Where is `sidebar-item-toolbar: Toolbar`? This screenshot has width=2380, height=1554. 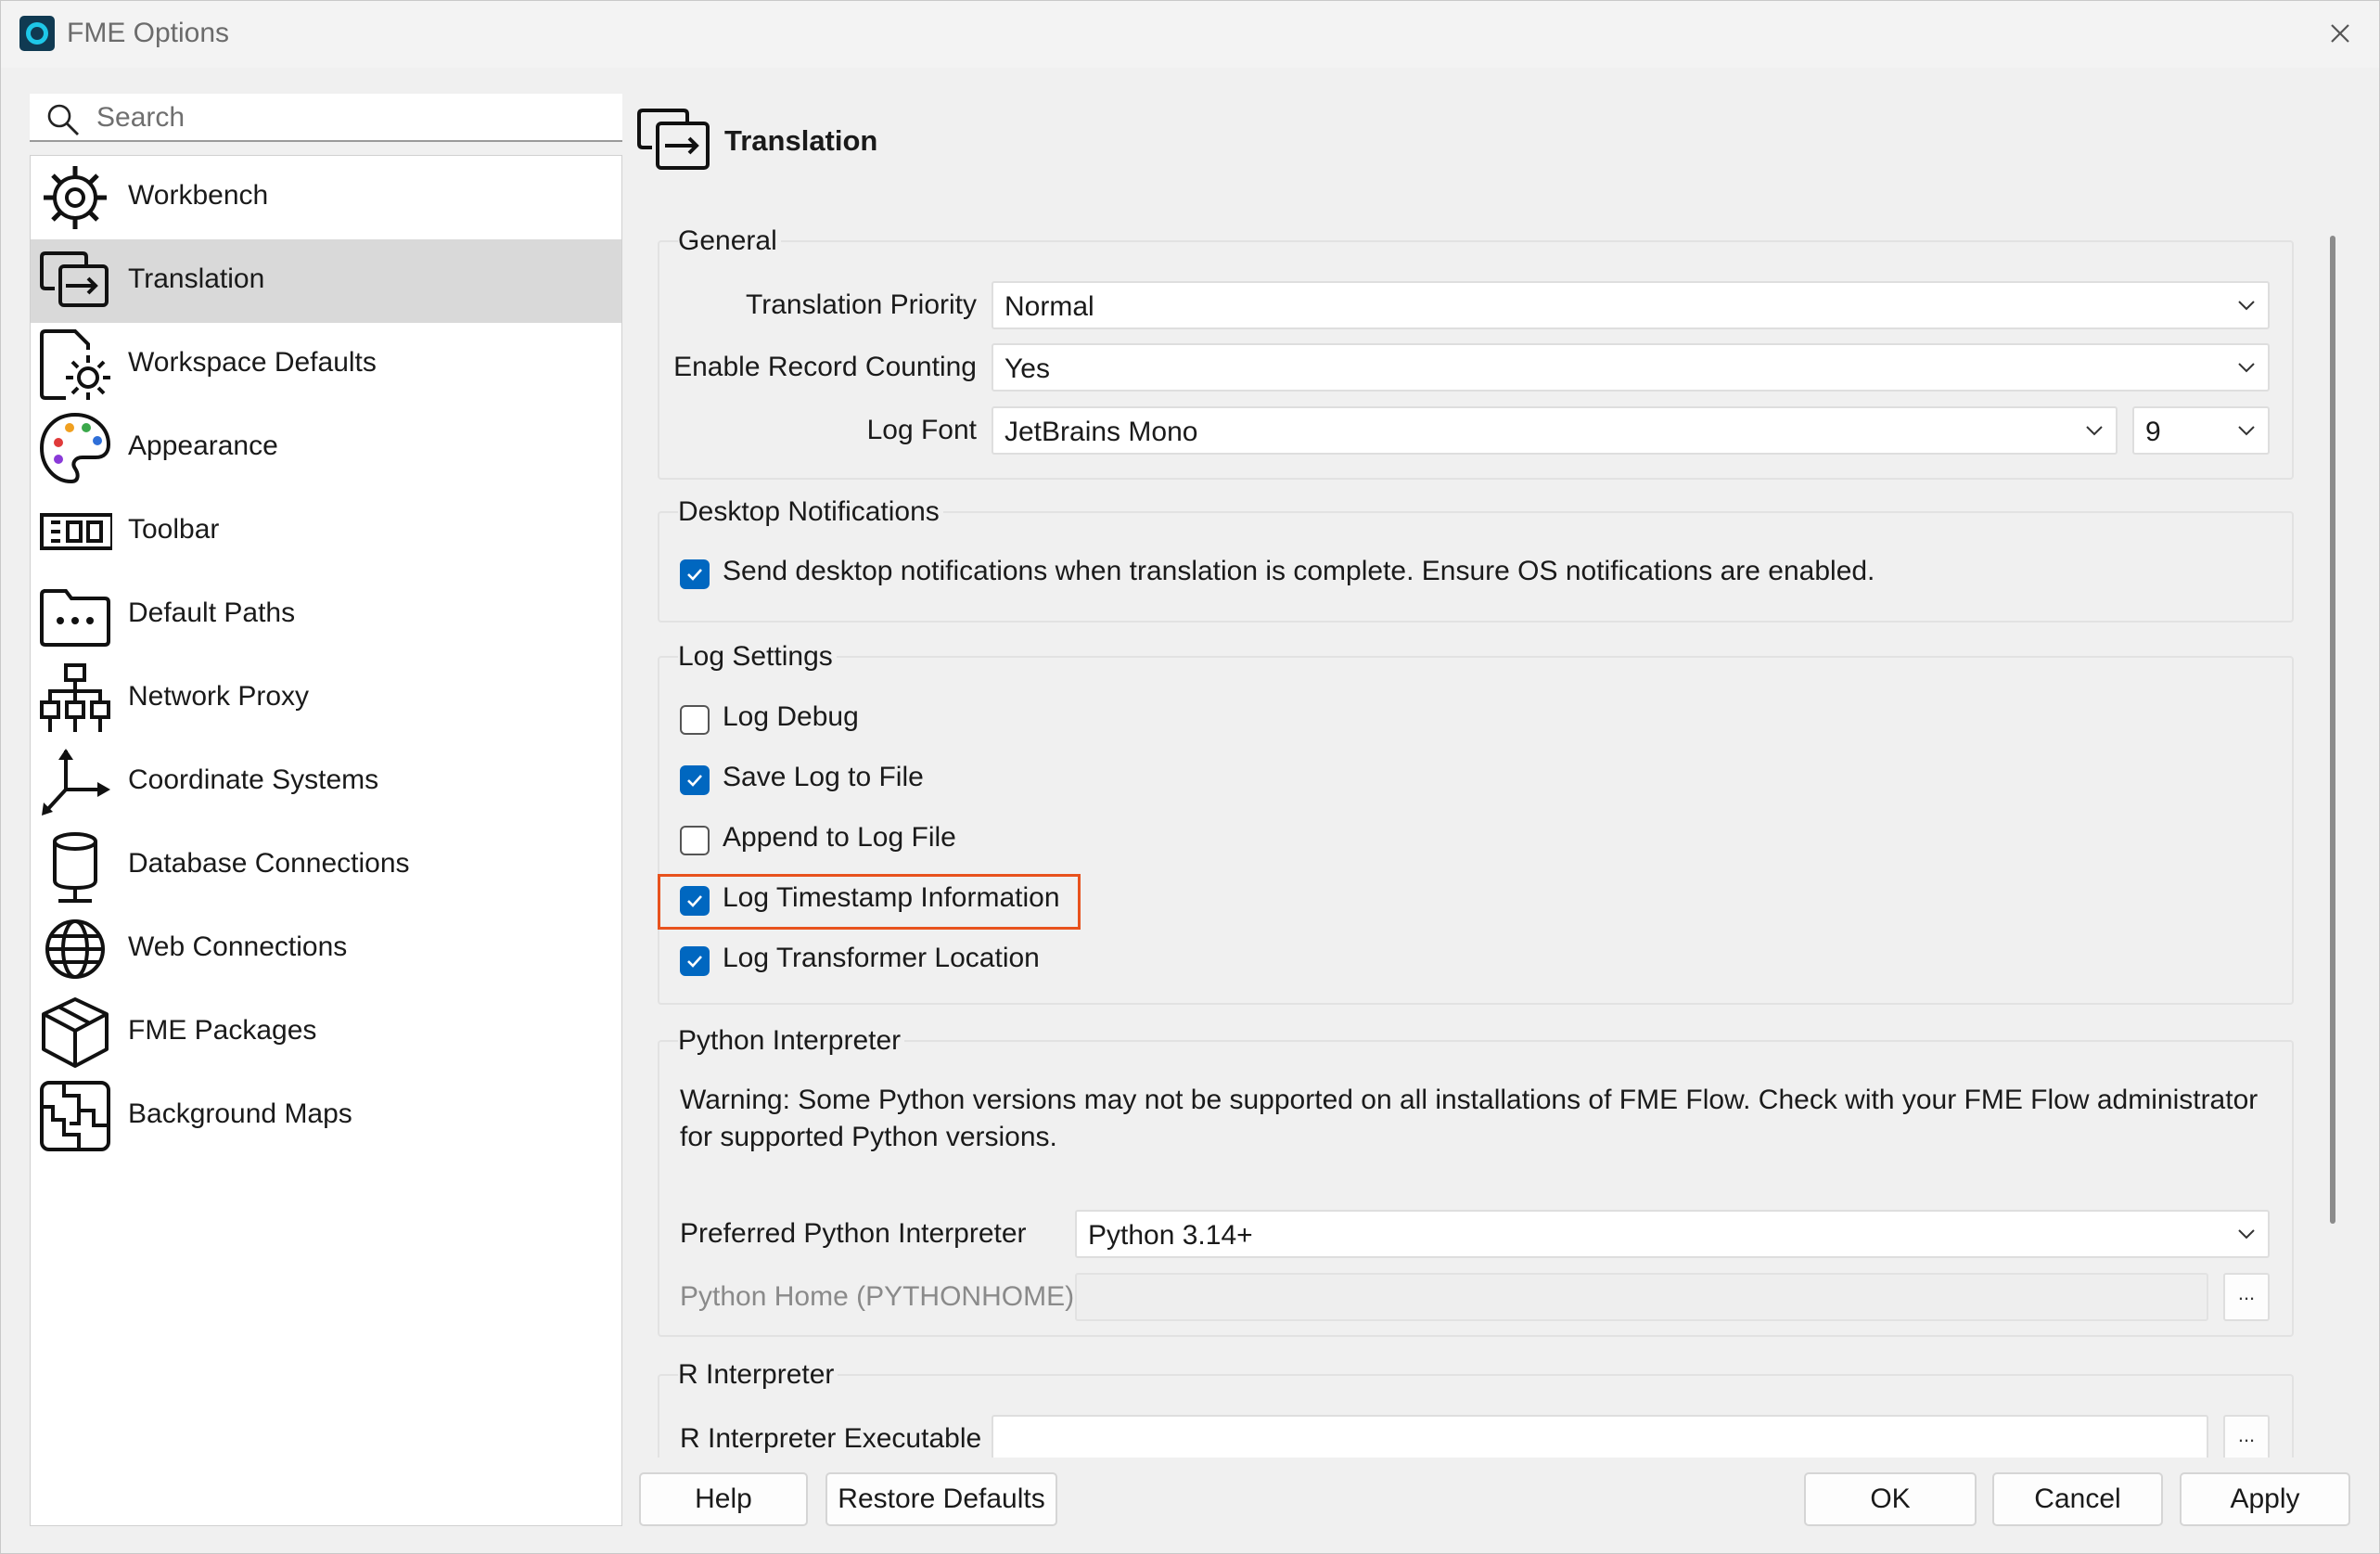
sidebar-item-toolbar: Toolbar is located at coordinates (326, 531).